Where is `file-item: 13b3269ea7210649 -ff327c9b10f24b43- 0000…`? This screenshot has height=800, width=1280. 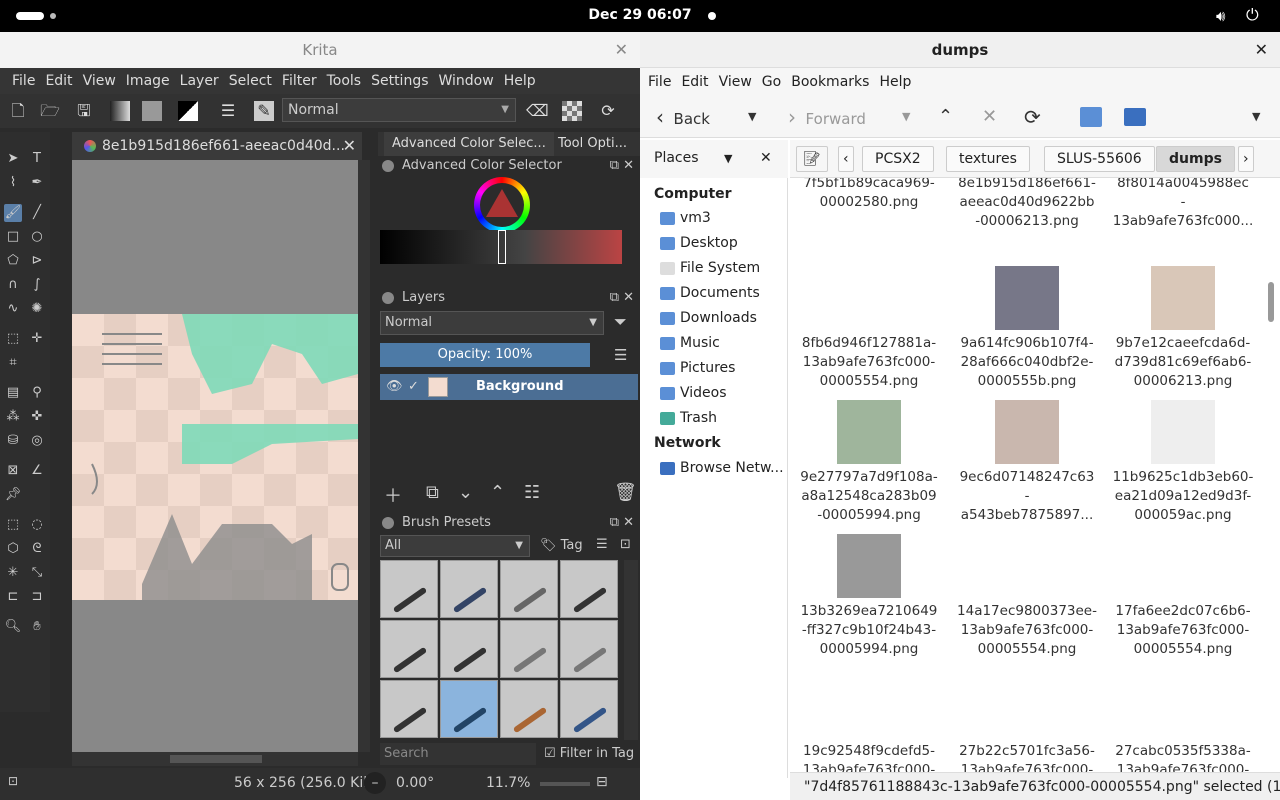
file-item: 13b3269ea7210649 -ff327c9b10f24b43- 0000… is located at coordinates (869, 596).